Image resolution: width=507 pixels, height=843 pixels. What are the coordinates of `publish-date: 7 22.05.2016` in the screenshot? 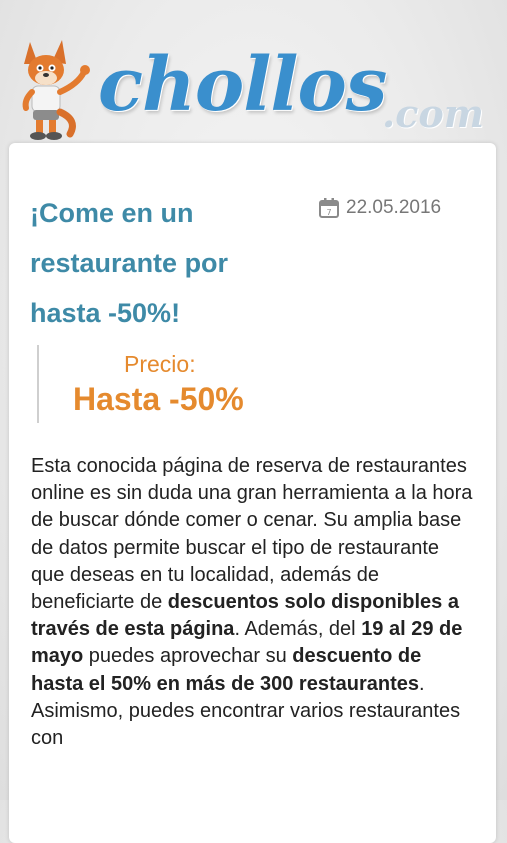 It's located at (379, 208).